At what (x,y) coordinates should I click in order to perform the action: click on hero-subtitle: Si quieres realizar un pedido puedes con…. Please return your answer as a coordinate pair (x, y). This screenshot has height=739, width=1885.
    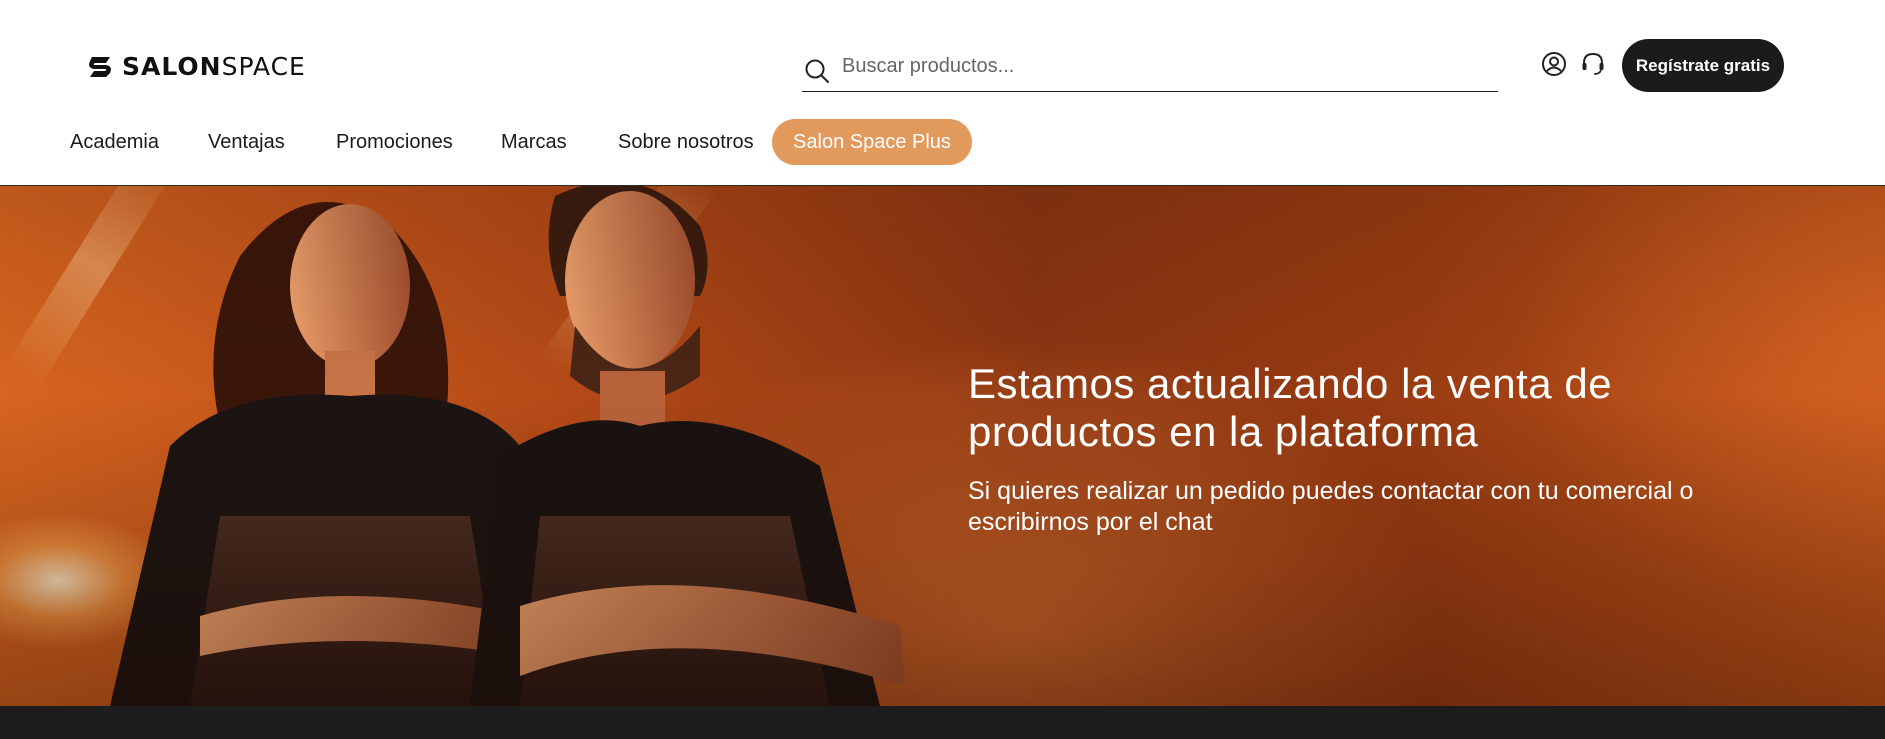
    Looking at the image, I should click on (1331, 506).